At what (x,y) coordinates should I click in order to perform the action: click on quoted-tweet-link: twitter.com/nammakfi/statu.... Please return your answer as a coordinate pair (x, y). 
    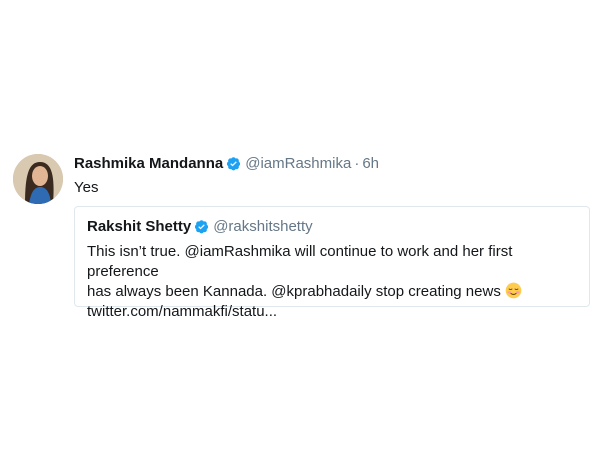
    Looking at the image, I should click on (332, 312).